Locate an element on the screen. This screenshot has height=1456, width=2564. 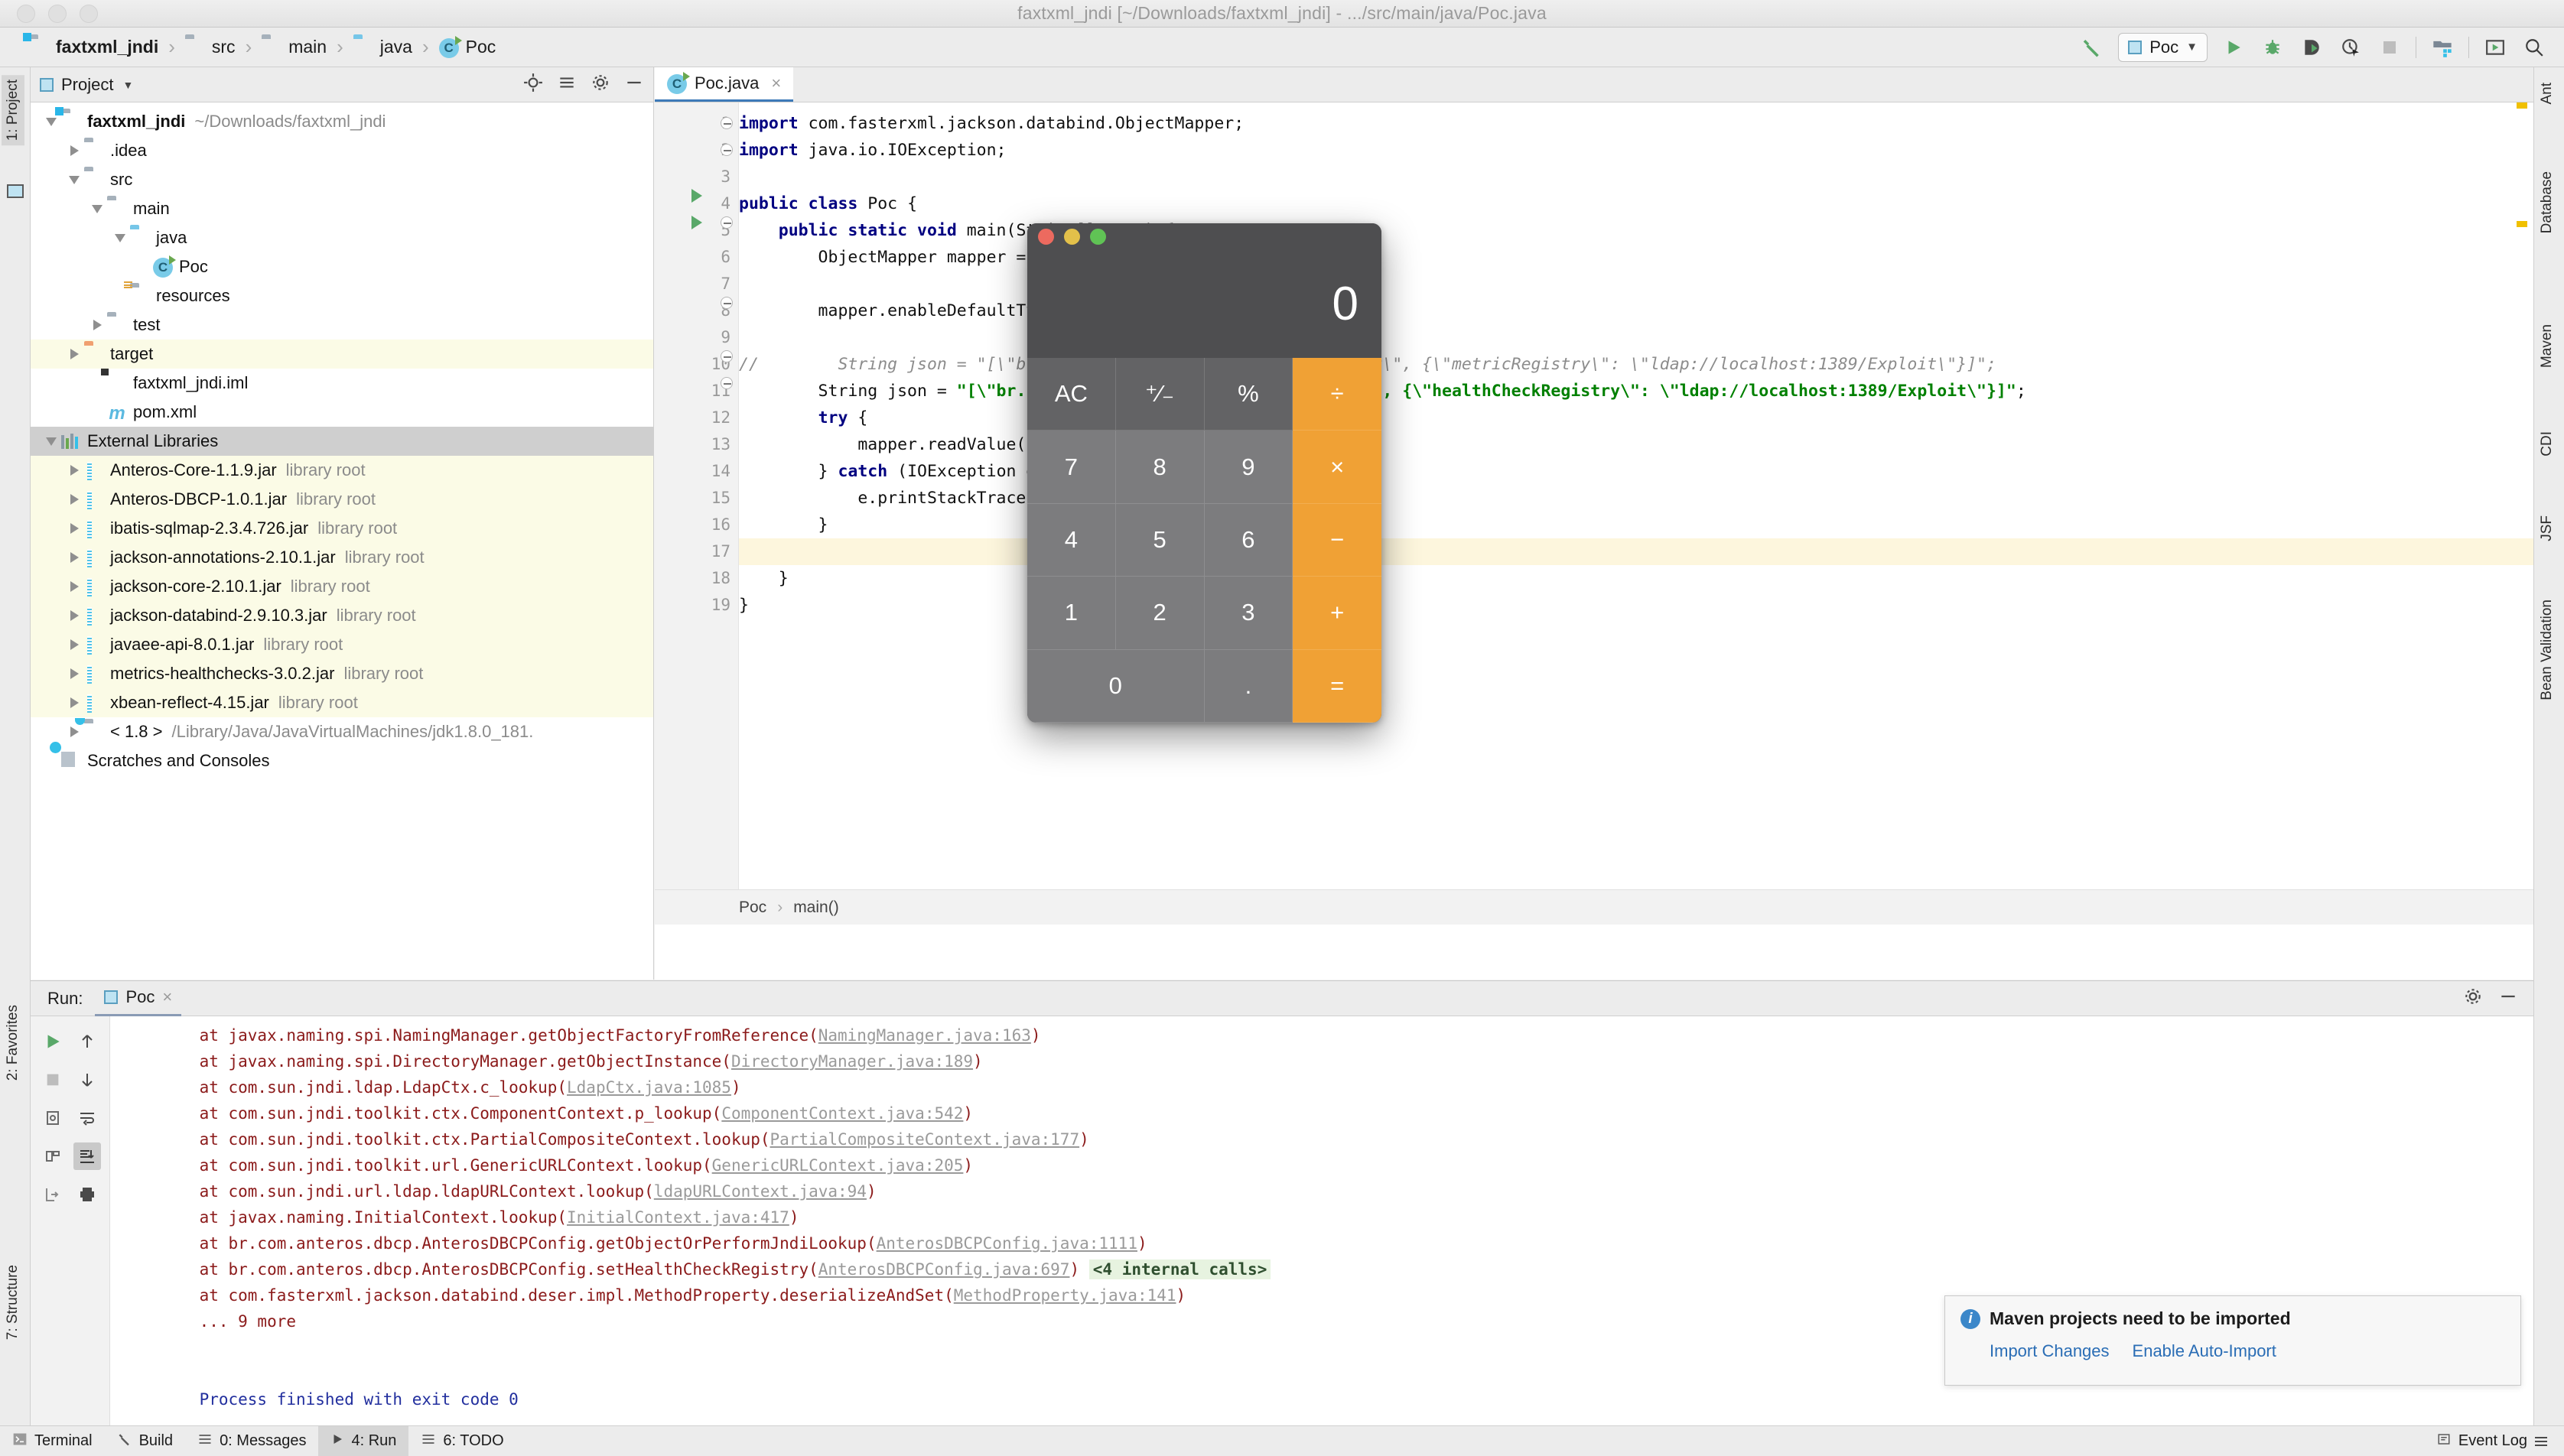
rerun-icon is located at coordinates (53, 1041).